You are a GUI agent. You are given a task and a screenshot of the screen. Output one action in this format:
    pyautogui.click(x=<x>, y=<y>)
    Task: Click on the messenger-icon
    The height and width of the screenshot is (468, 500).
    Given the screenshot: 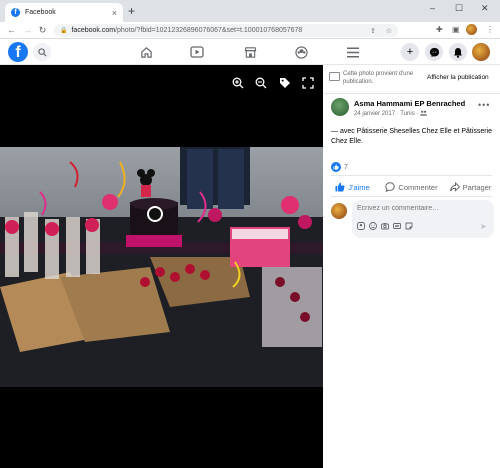 What is the action you would take?
    pyautogui.click(x=434, y=52)
    